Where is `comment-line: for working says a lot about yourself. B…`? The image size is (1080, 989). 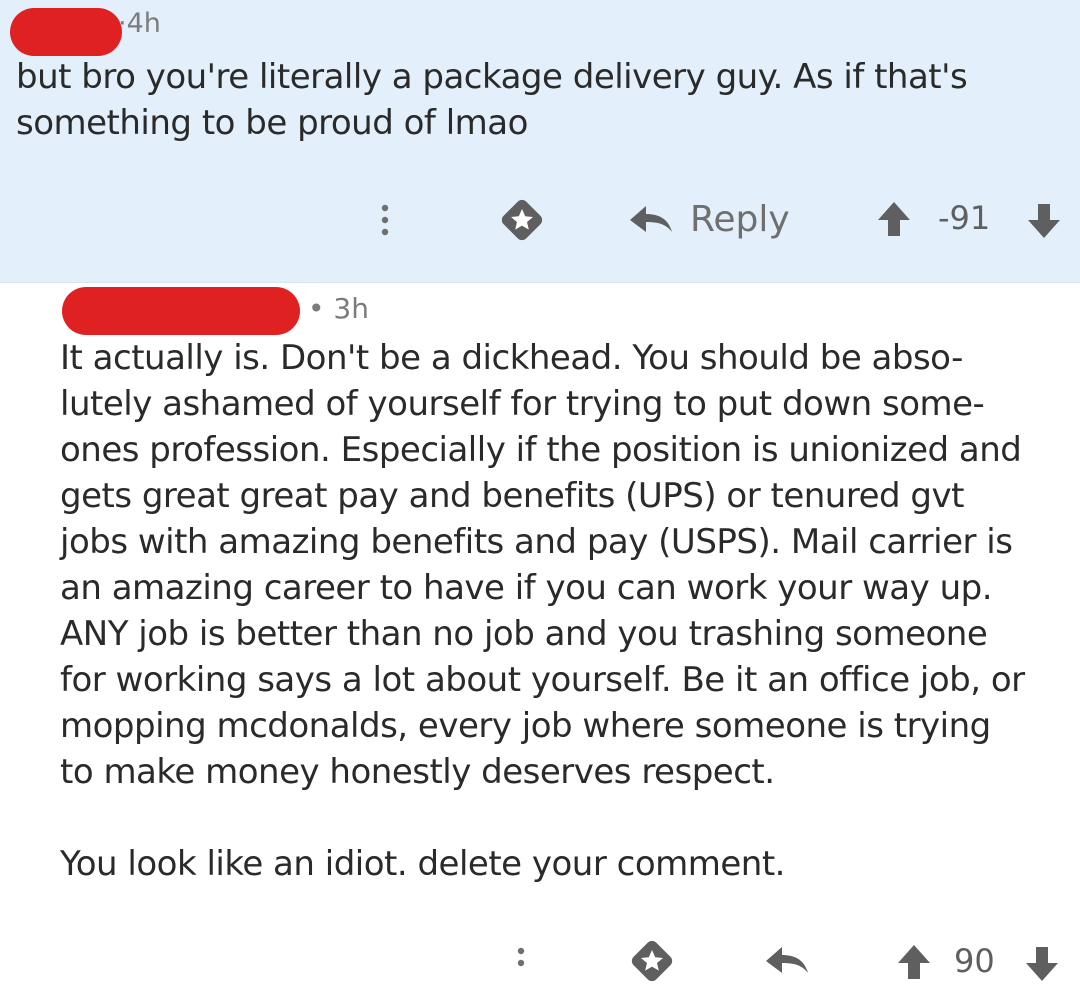 comment-line: for working says a lot about yourself. B… is located at coordinates (542, 680).